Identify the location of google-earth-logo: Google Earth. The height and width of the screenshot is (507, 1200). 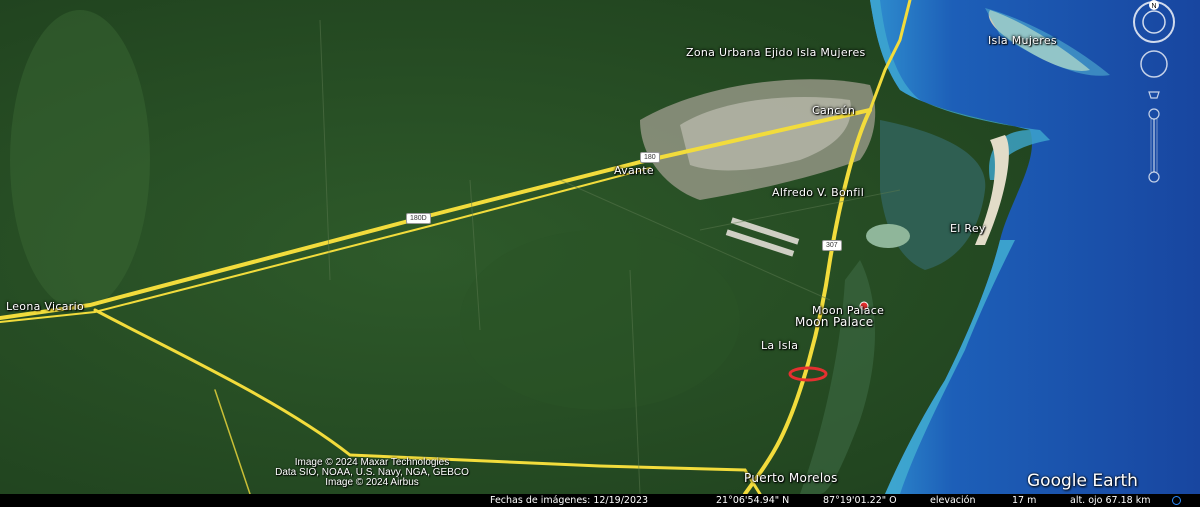
(1082, 481).